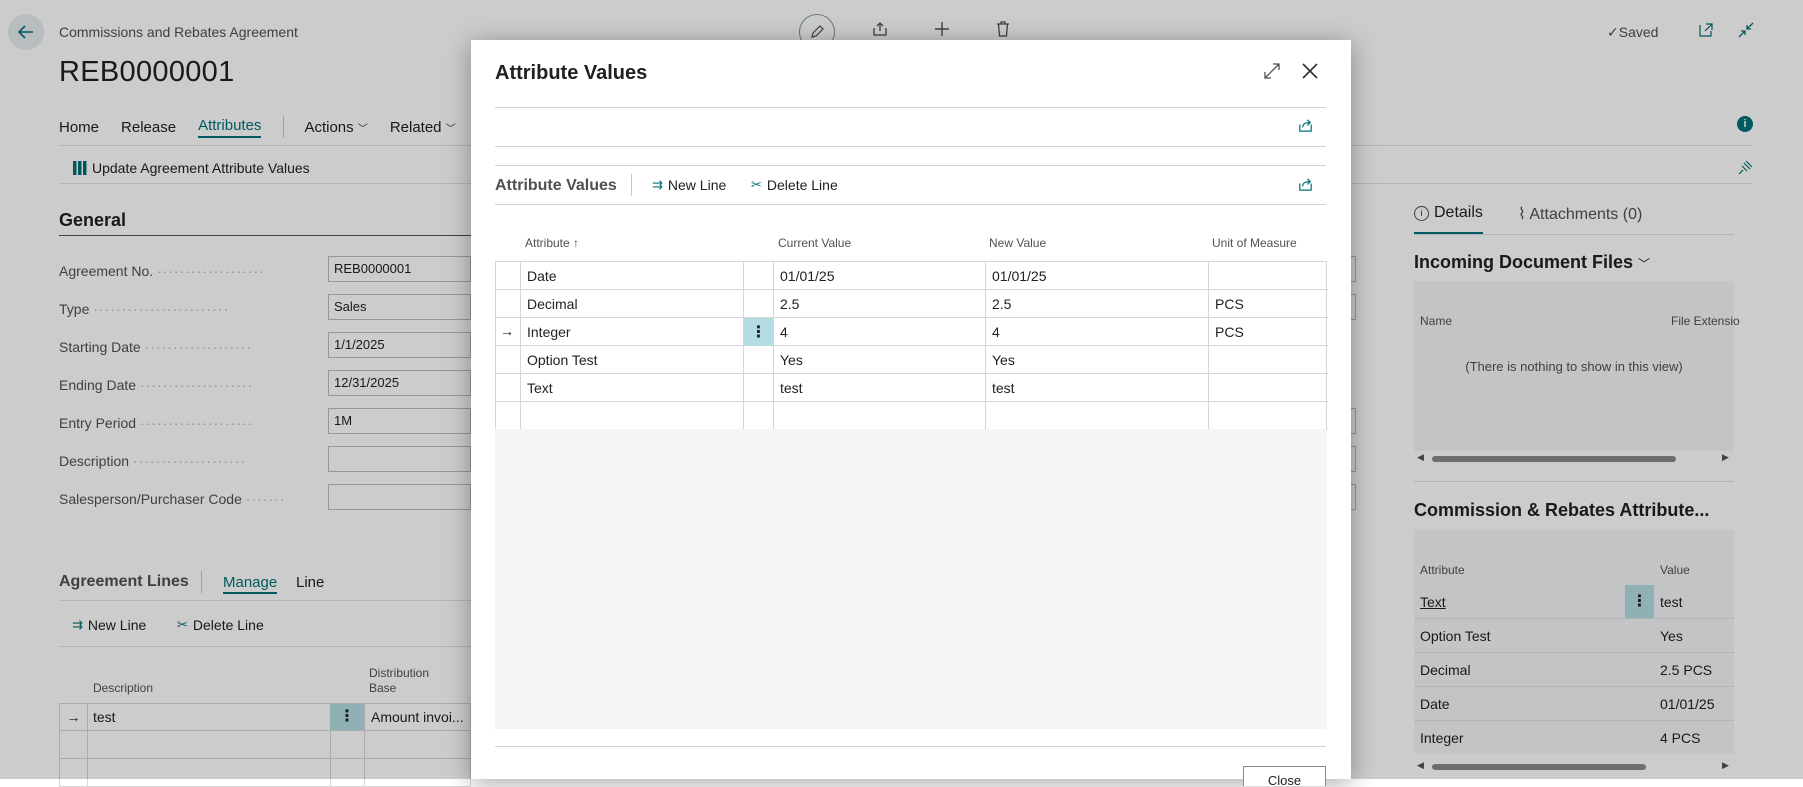 The width and height of the screenshot is (1803, 787). I want to click on cell-attribute, so click(631, 416).